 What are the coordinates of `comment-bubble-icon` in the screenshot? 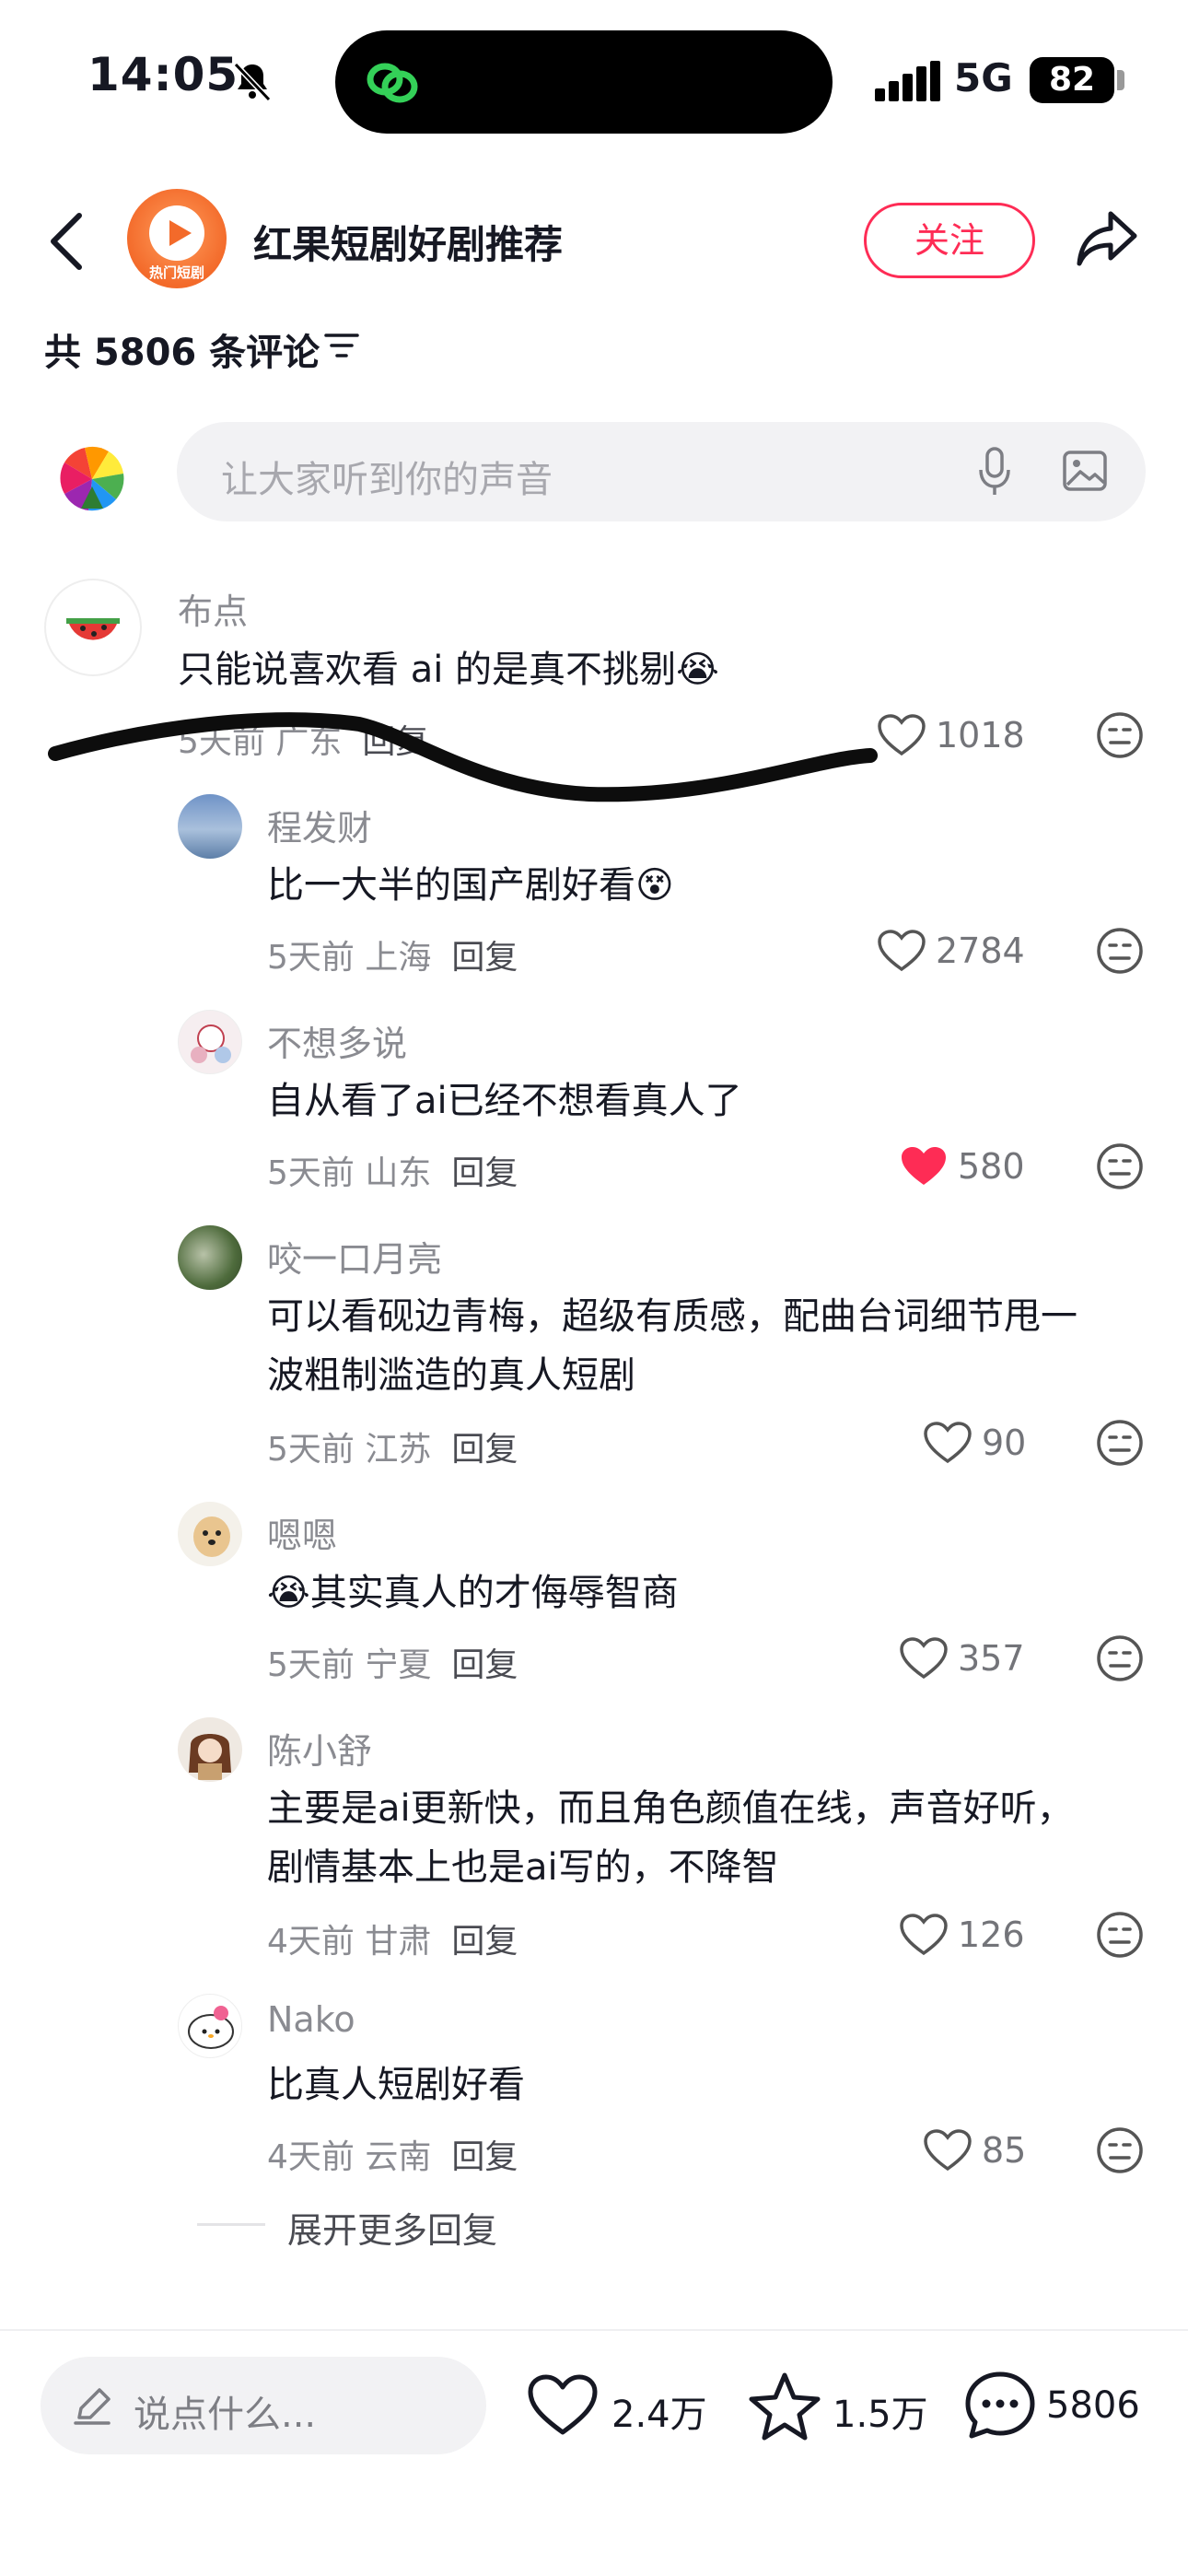 It's located at (1000, 2405).